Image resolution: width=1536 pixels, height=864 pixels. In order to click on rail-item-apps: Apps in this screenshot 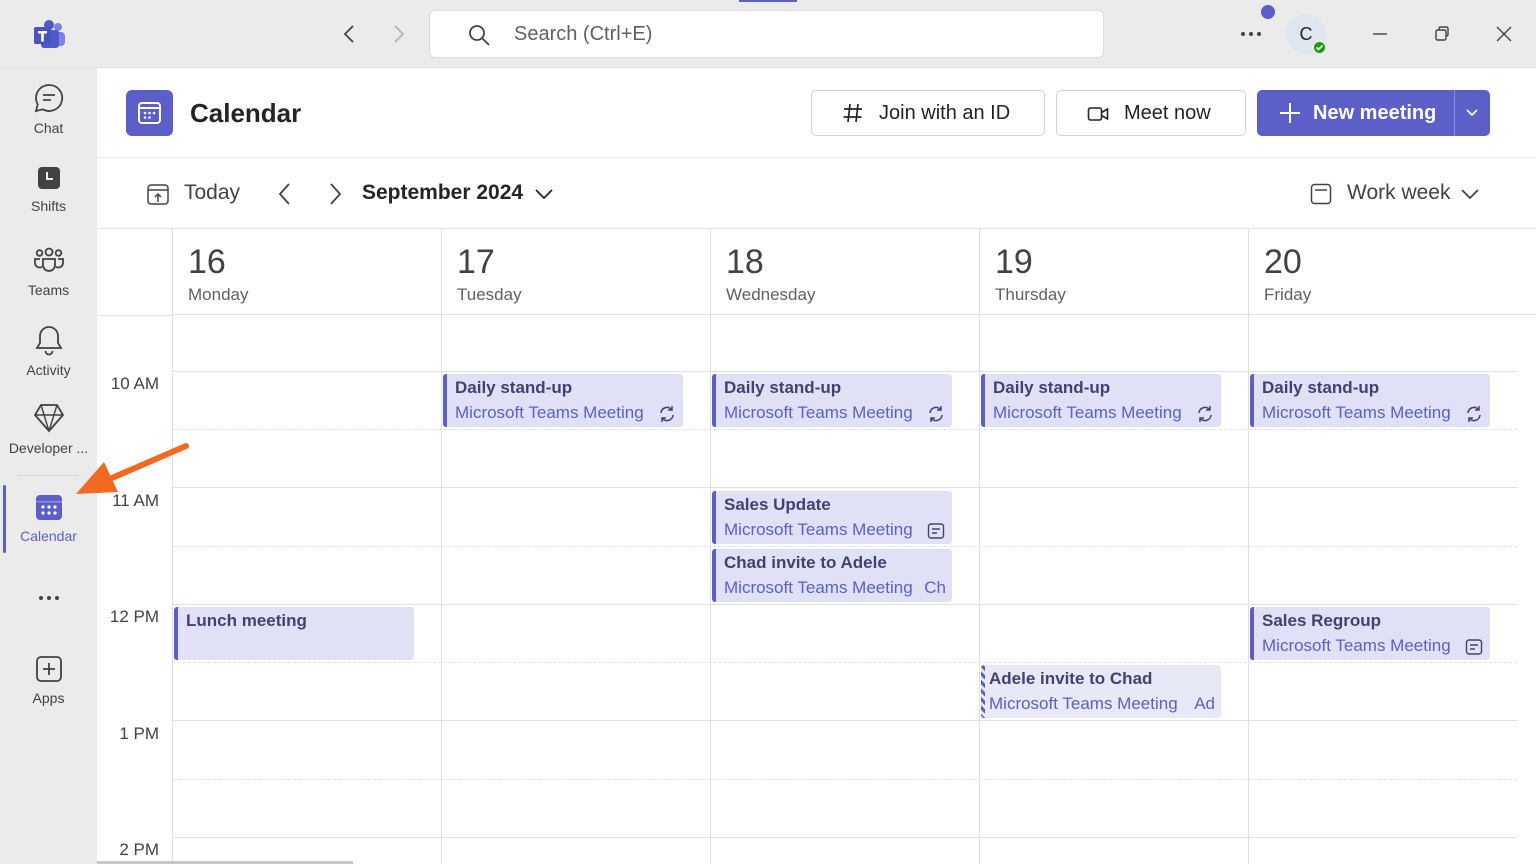, I will do `click(48, 680)`.